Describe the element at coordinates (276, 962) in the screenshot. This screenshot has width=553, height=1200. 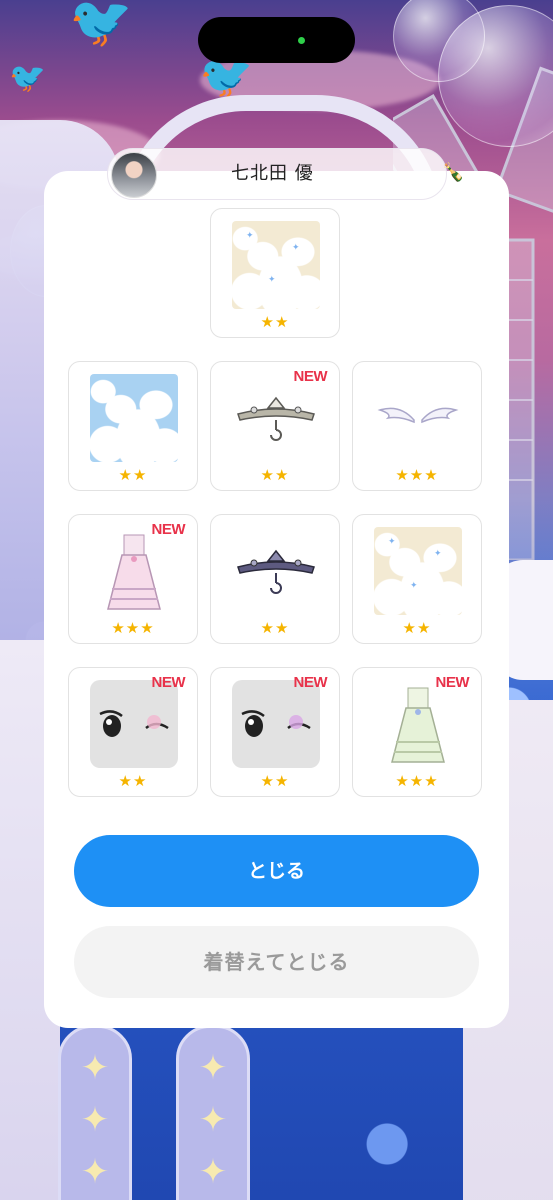
I see `change-and-close-button: 着替えてとじる` at that location.